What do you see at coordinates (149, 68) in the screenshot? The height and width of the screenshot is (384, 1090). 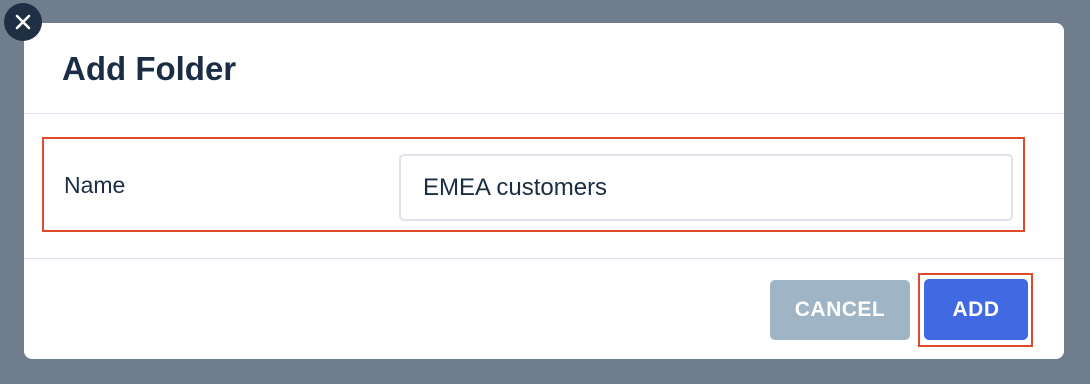 I see `dialog-title: Add Folder` at bounding box center [149, 68].